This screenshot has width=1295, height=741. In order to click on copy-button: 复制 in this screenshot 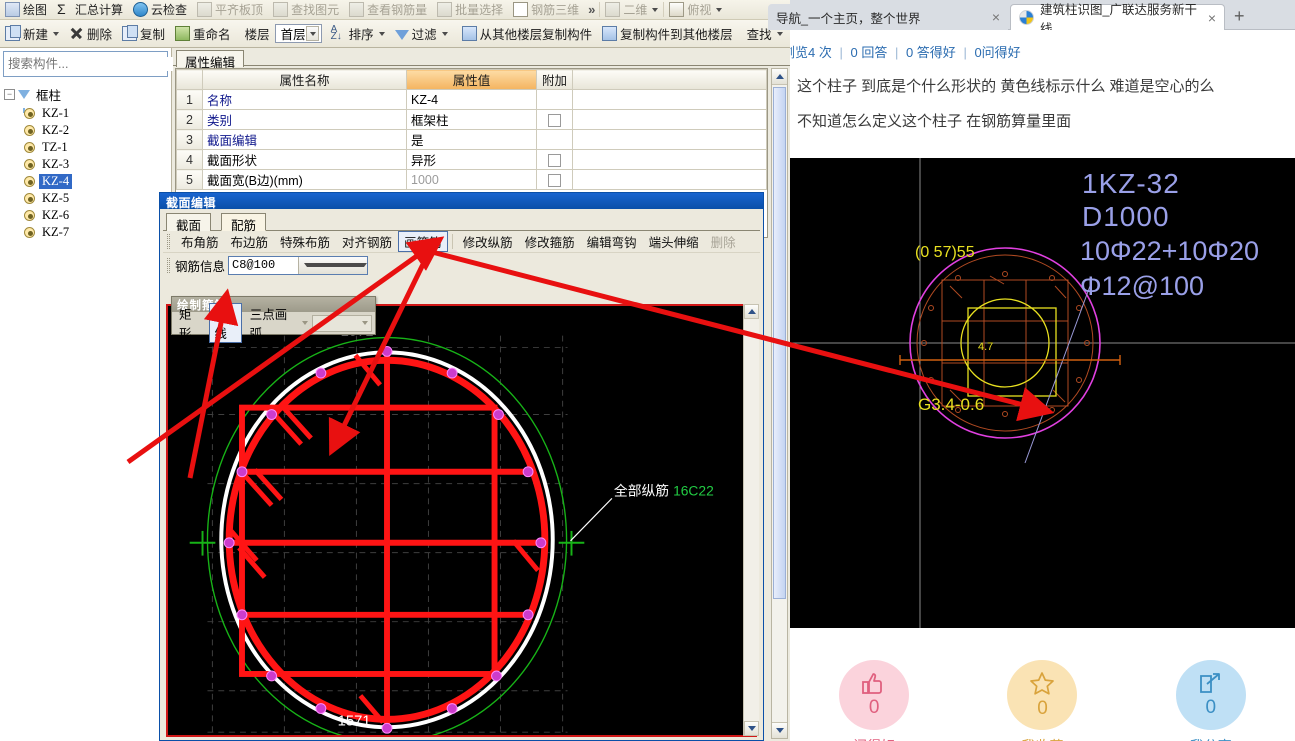, I will do `click(143, 34)`.